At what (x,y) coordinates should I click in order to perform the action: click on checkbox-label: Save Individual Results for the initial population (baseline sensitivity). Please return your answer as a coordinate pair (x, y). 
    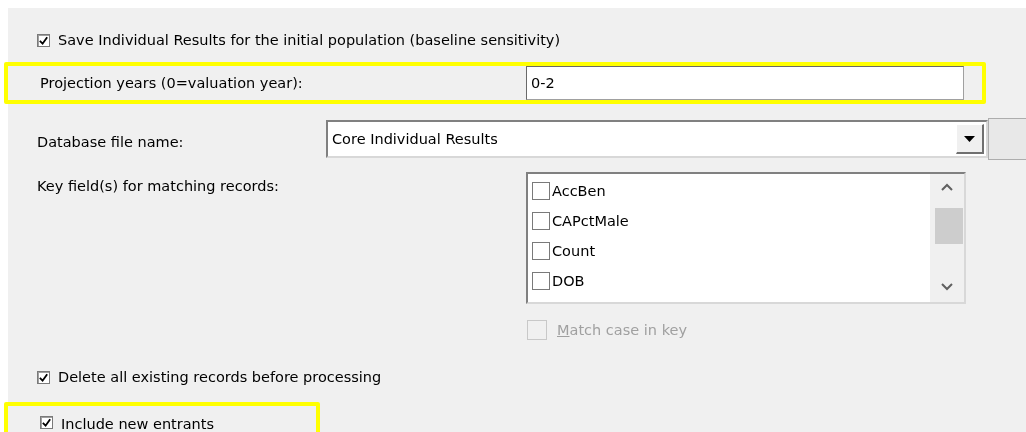
    Looking at the image, I should click on (309, 40).